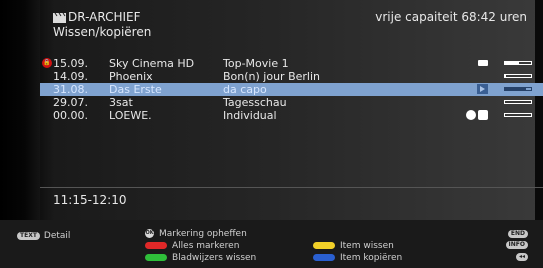  I want to click on lock-icon: 🔒, so click(47, 63).